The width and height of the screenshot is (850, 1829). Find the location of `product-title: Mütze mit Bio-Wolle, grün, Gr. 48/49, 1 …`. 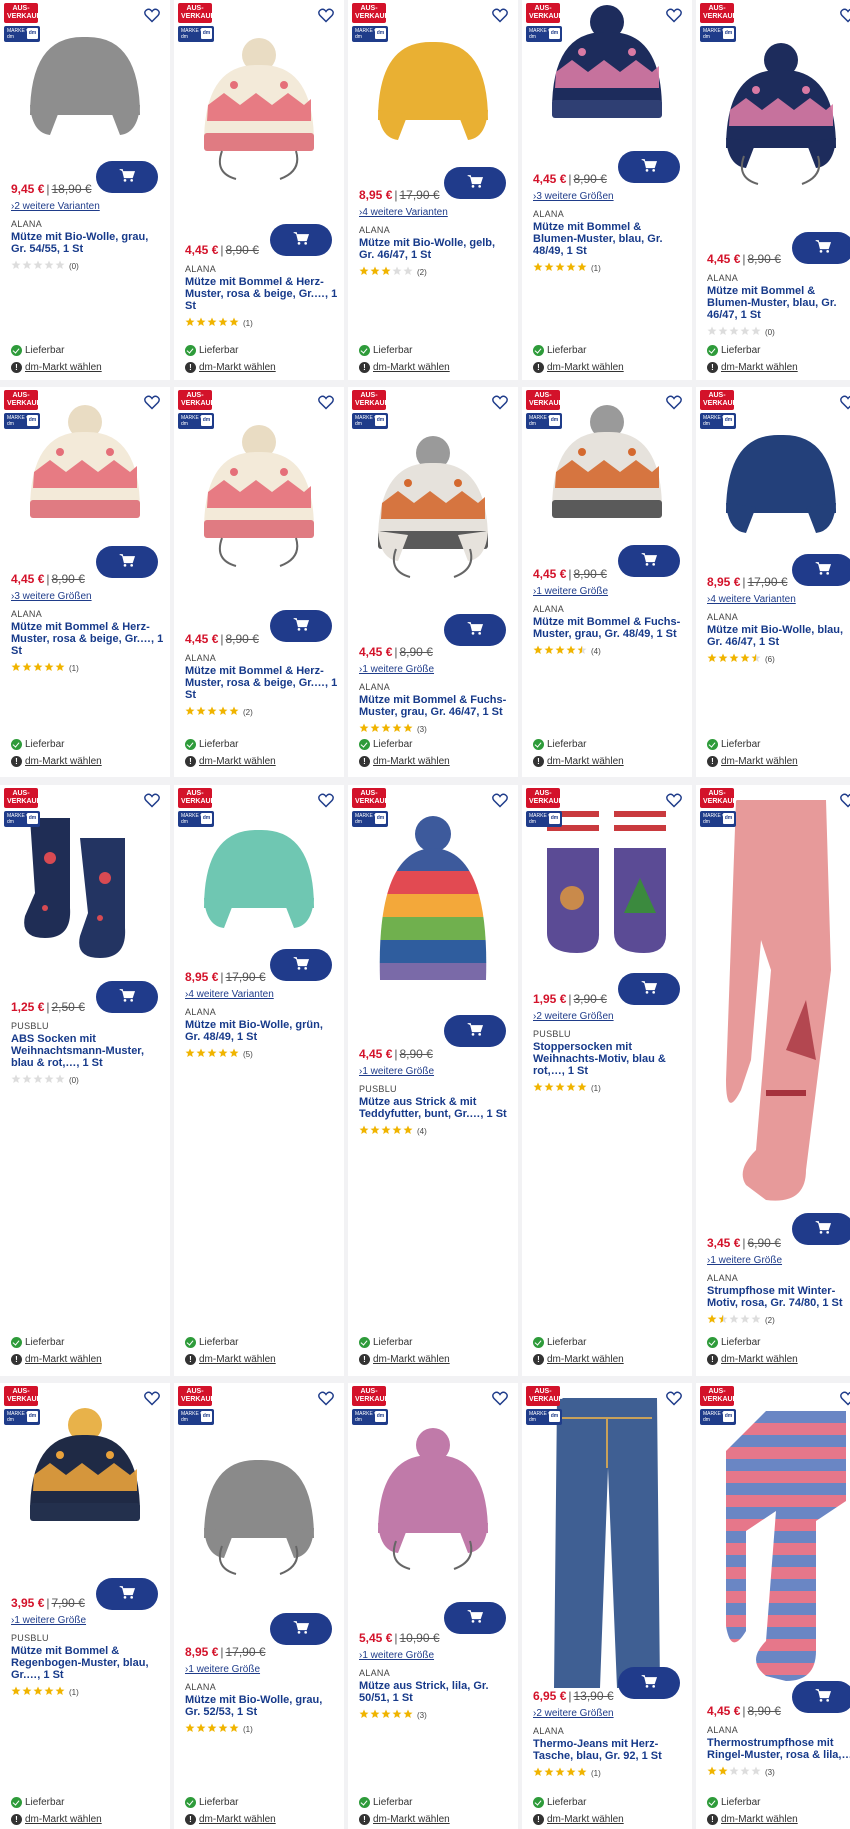

product-title: Mütze mit Bio-Wolle, grün, Gr. 48/49, 1 … is located at coordinates (261, 1031).